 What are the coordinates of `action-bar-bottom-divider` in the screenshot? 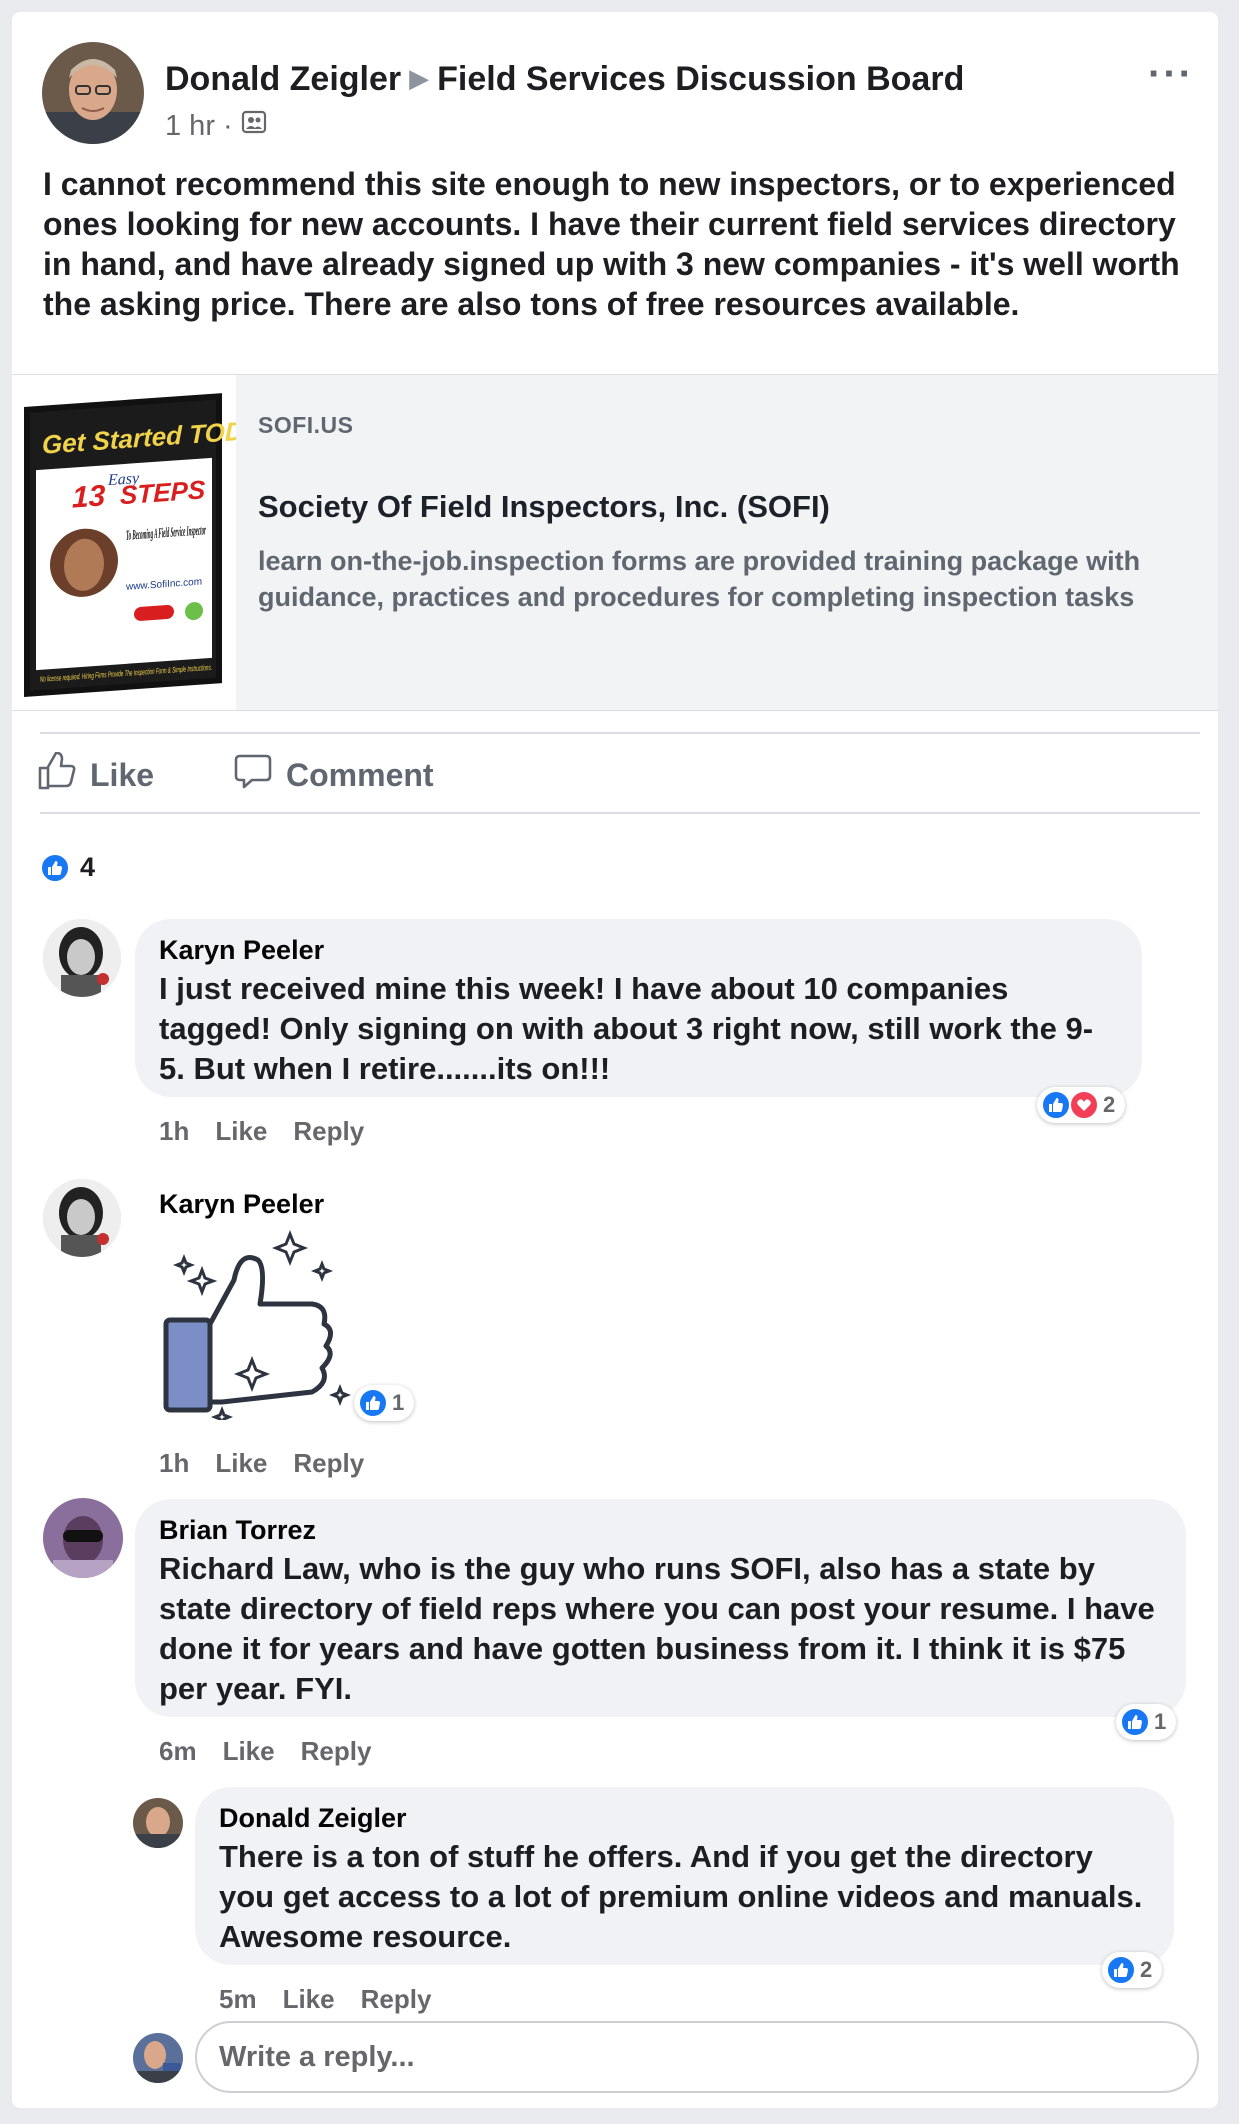 It's located at (620, 813).